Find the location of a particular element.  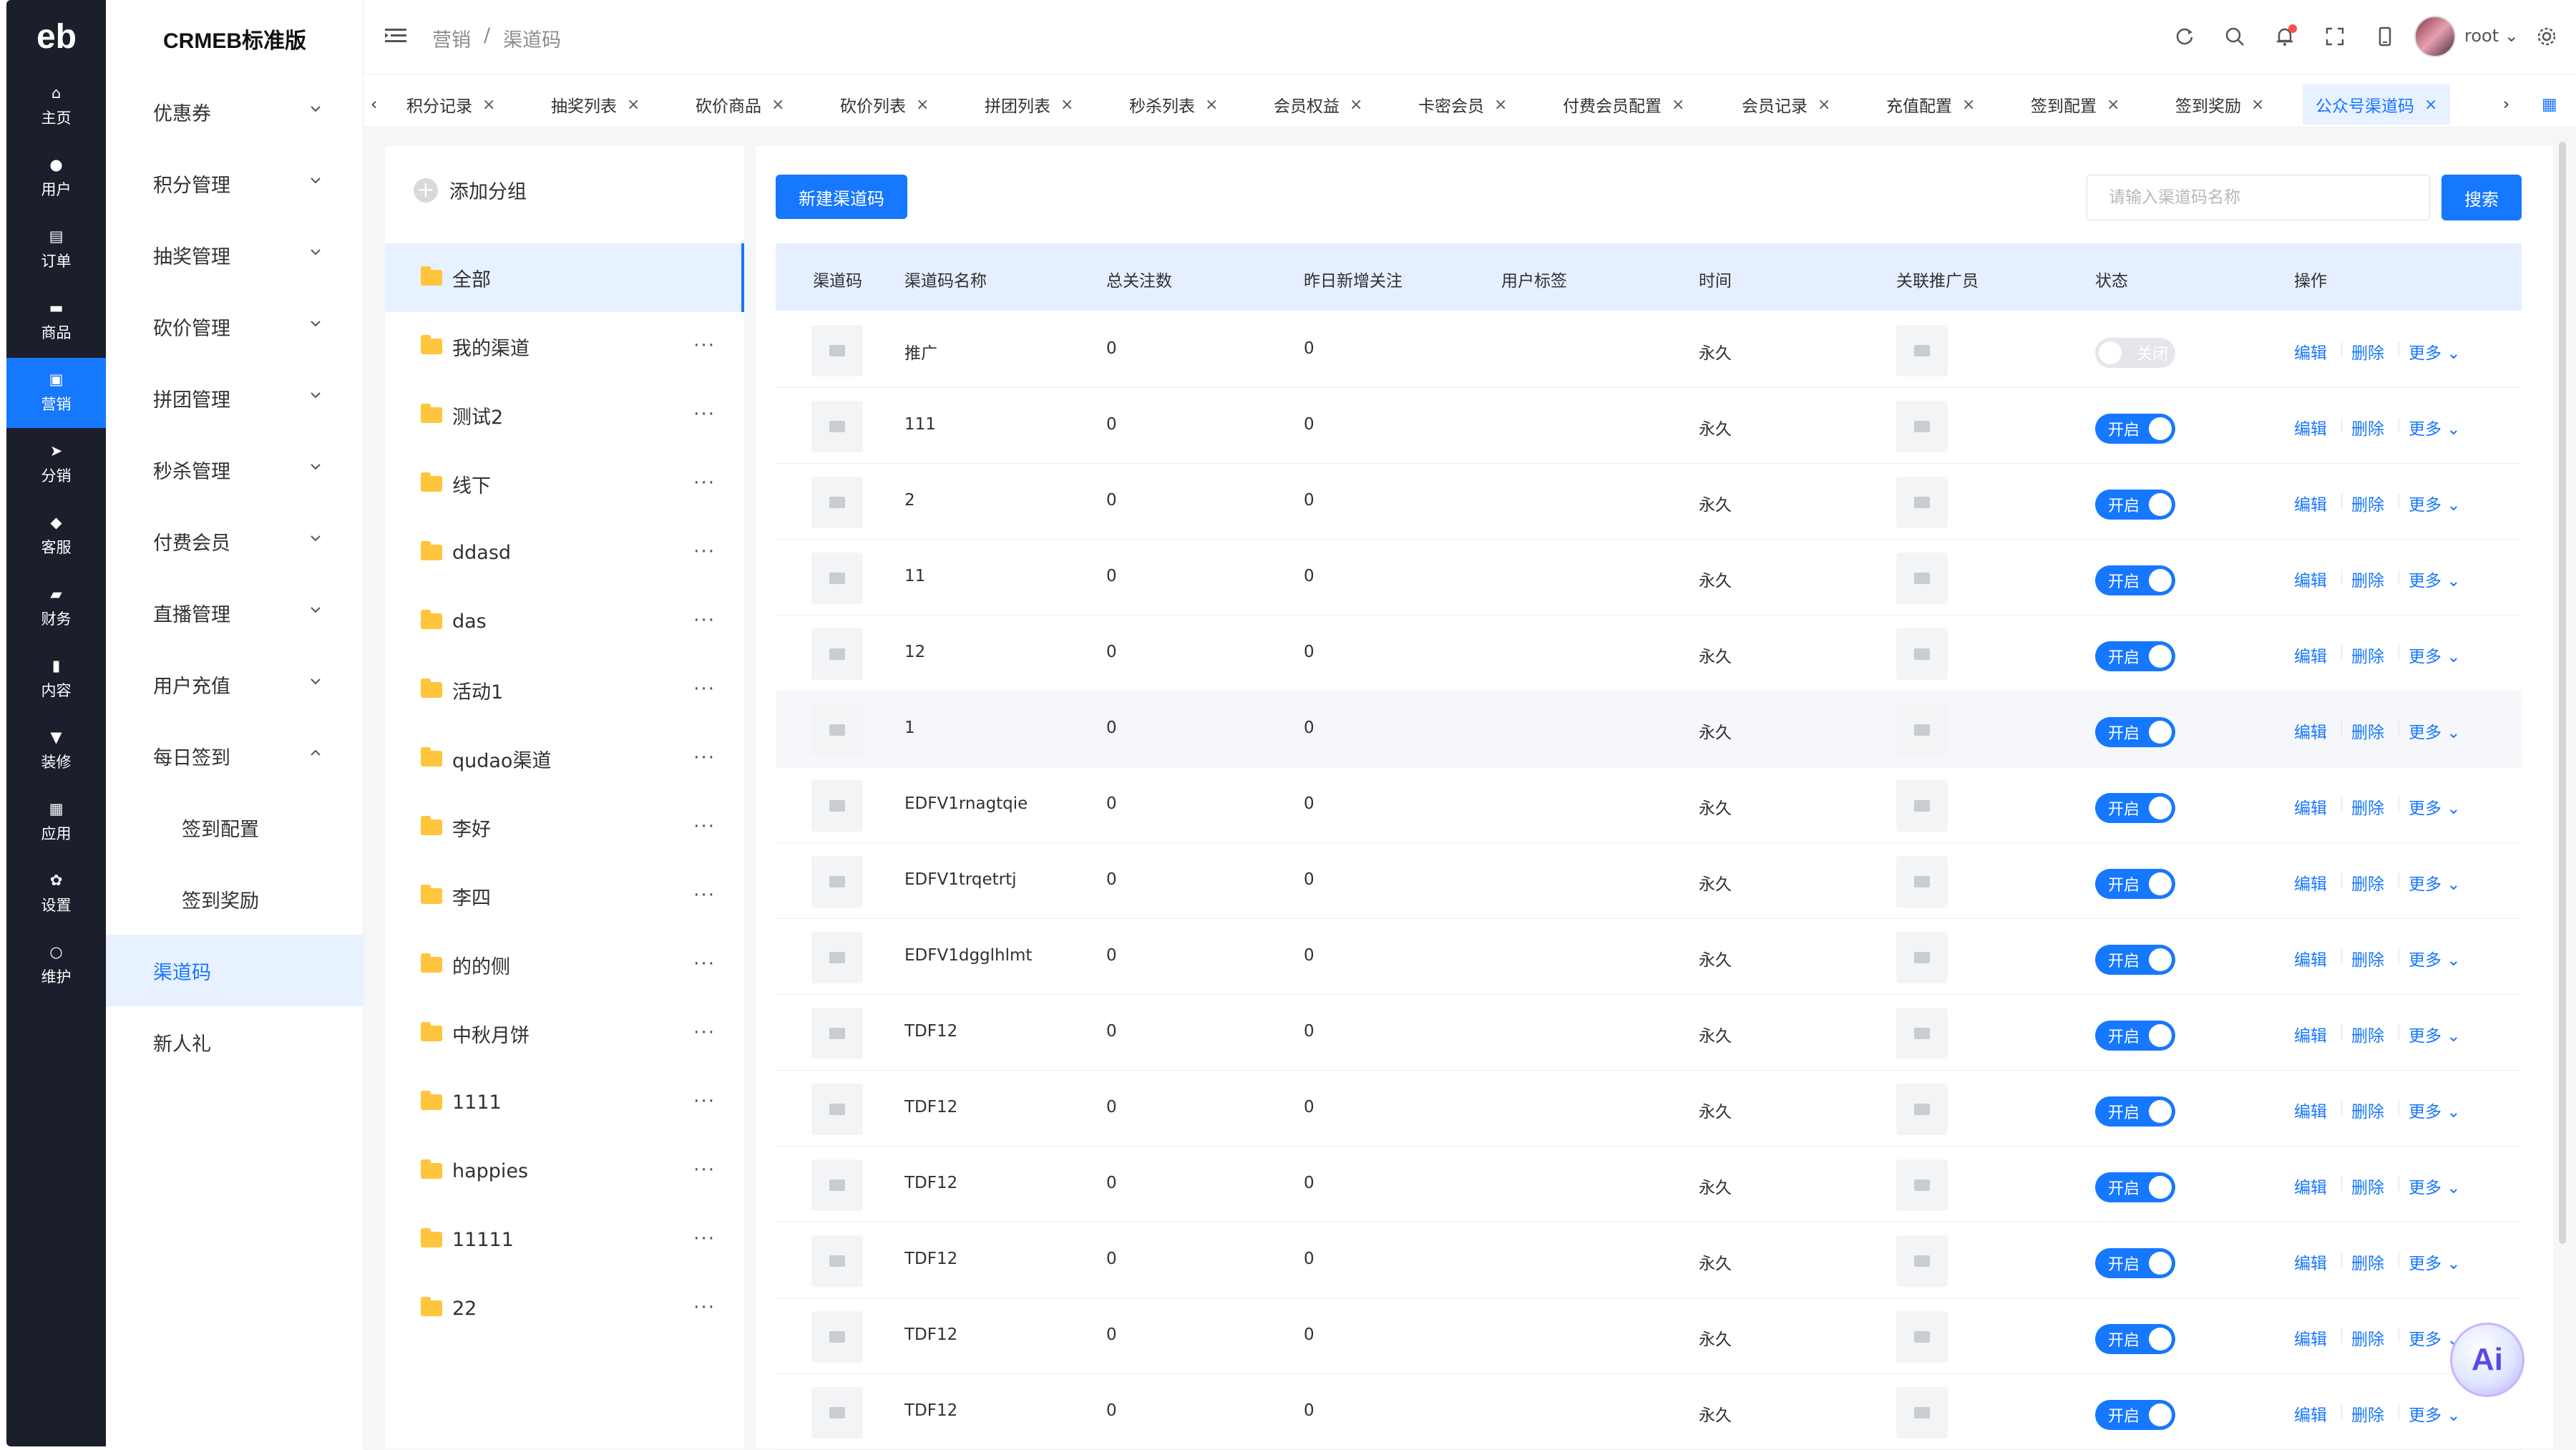

menu-item-8: 直播管理 is located at coordinates (235, 612).